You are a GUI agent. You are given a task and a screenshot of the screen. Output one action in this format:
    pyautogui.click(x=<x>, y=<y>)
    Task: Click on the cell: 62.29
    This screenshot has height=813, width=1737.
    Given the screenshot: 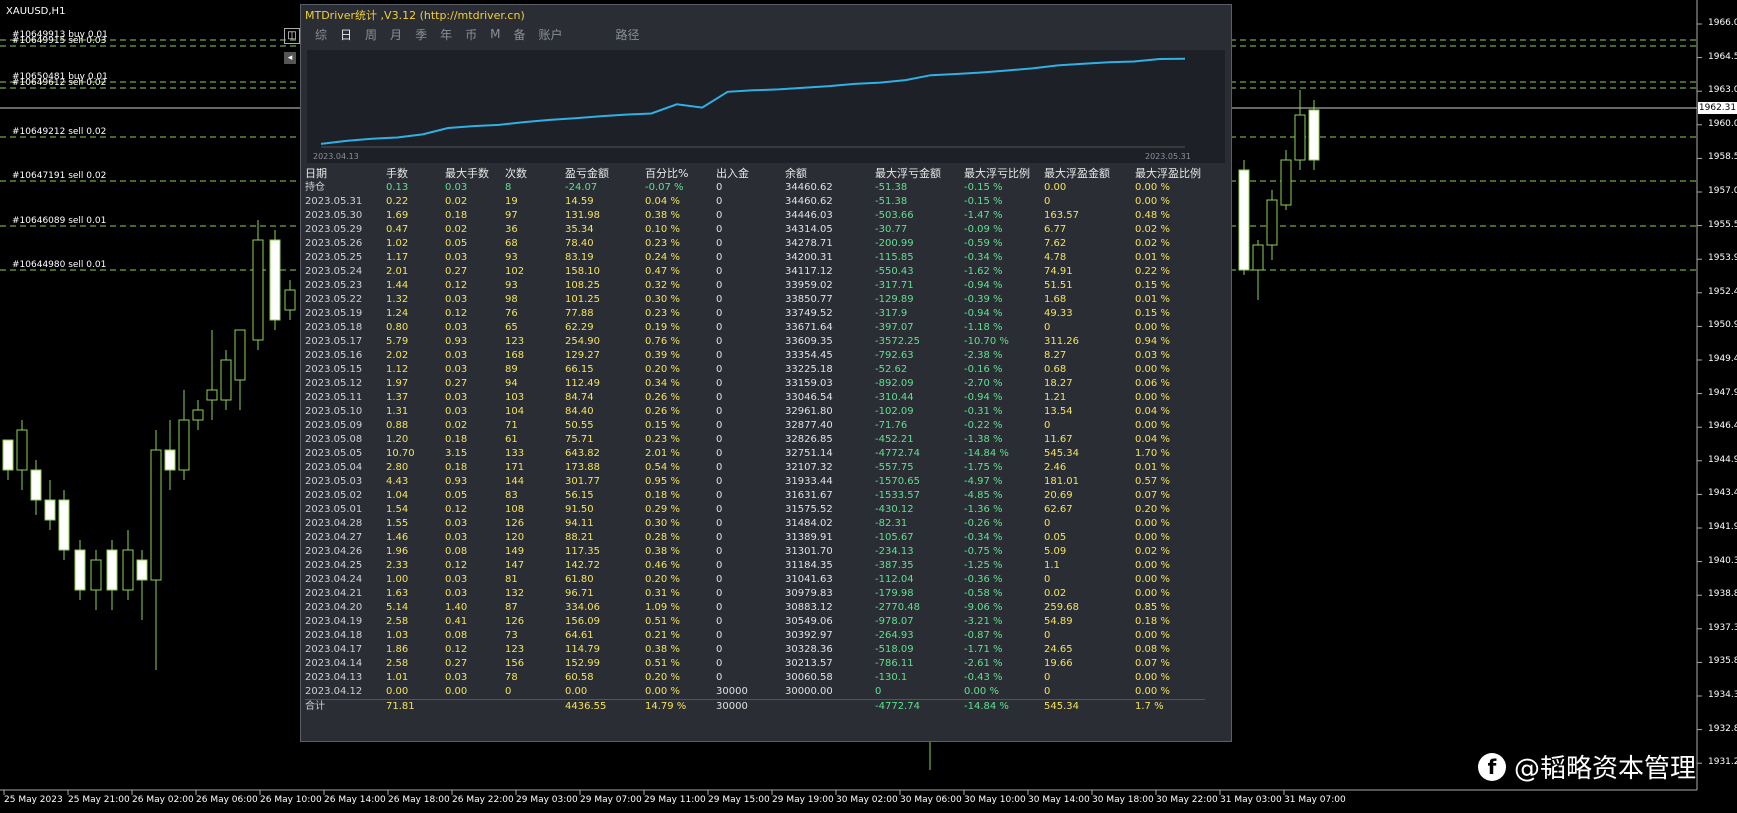 What is the action you would take?
    pyautogui.click(x=579, y=327)
    